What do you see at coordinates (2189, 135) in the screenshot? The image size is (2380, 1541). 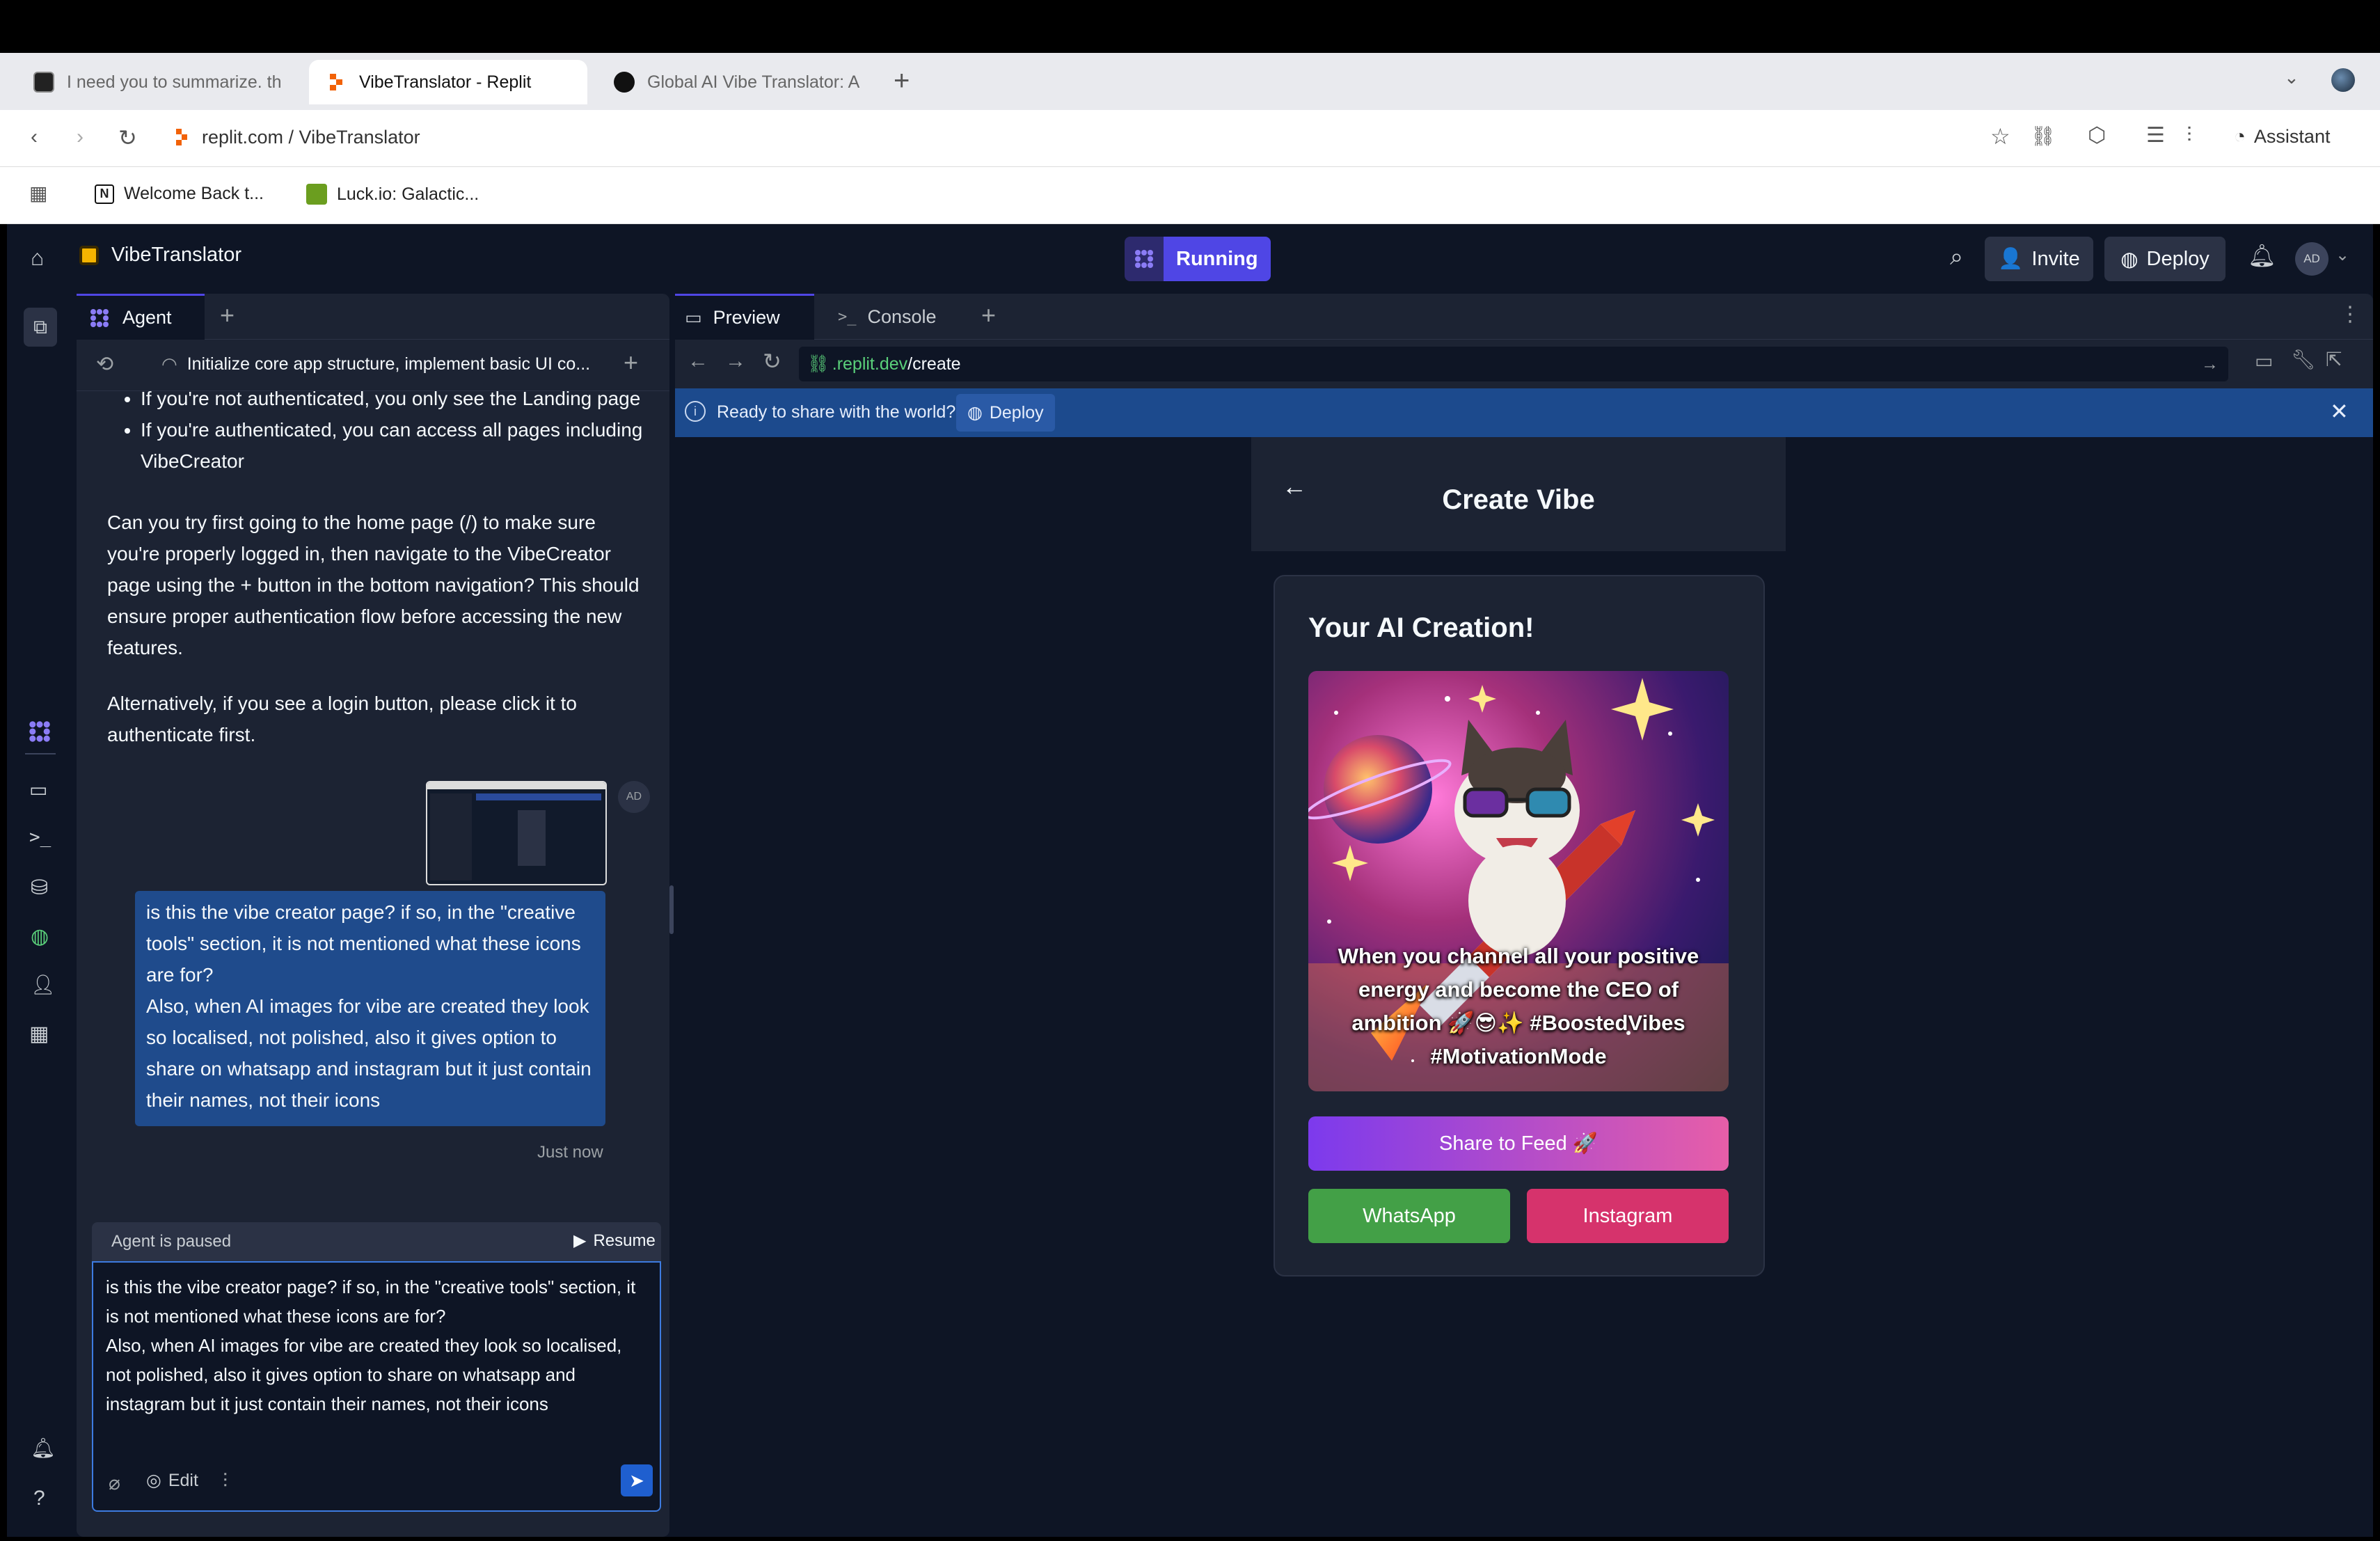 I see `audio-icon: ⫶` at bounding box center [2189, 135].